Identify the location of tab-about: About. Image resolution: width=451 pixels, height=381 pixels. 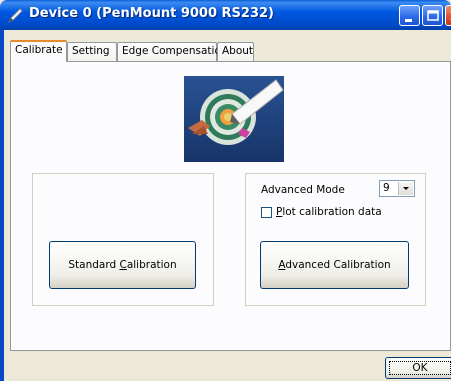
(235, 51).